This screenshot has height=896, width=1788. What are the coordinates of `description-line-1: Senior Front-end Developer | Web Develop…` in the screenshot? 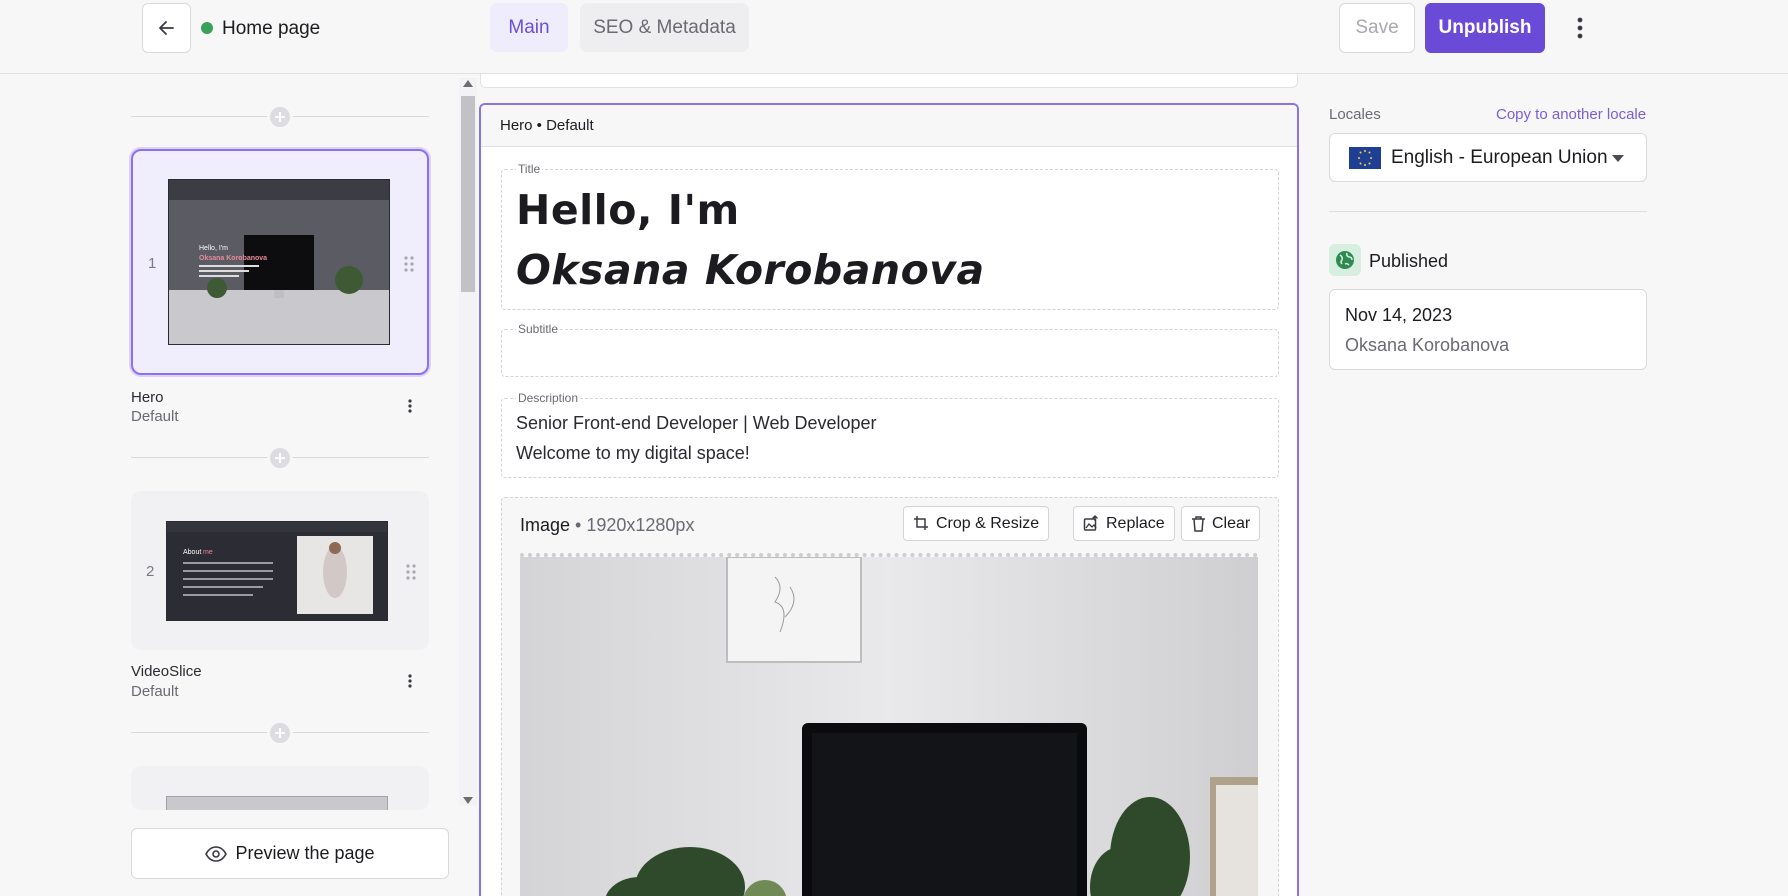 It's located at (696, 423).